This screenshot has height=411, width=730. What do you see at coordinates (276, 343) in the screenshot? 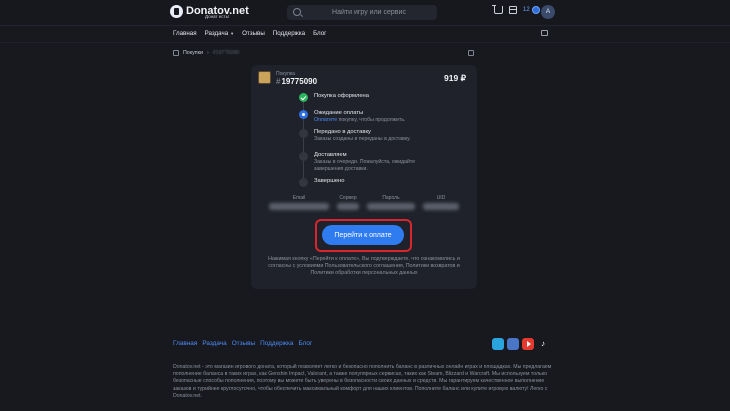
I see `footer-link-support: Поддержка` at bounding box center [276, 343].